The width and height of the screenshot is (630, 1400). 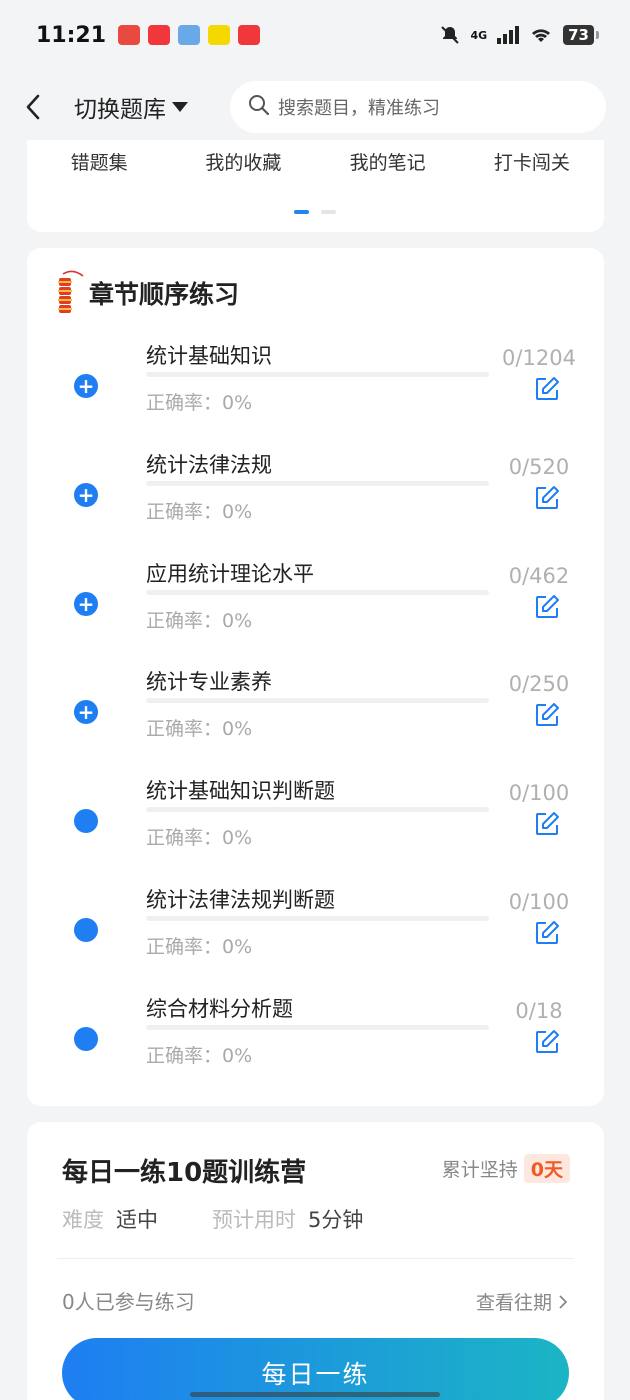 I want to click on page-dot-active, so click(x=301, y=212).